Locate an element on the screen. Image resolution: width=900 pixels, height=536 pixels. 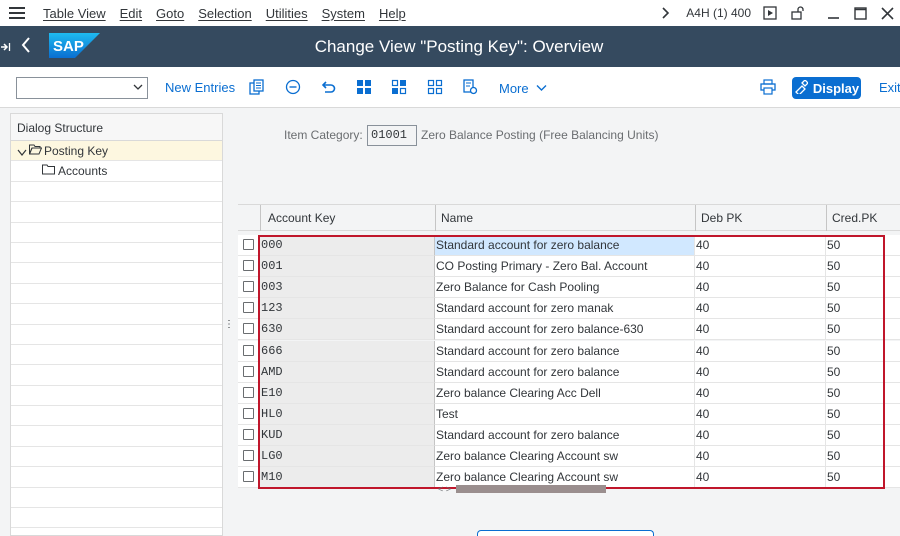
more-button: More is located at coordinates (523, 88).